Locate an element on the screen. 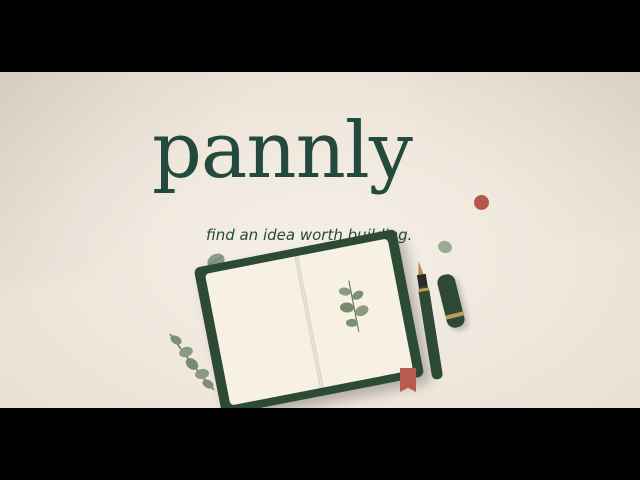 Image resolution: width=640 pixels, height=480 pixels. ribbon-clip is located at coordinates (408, 380).